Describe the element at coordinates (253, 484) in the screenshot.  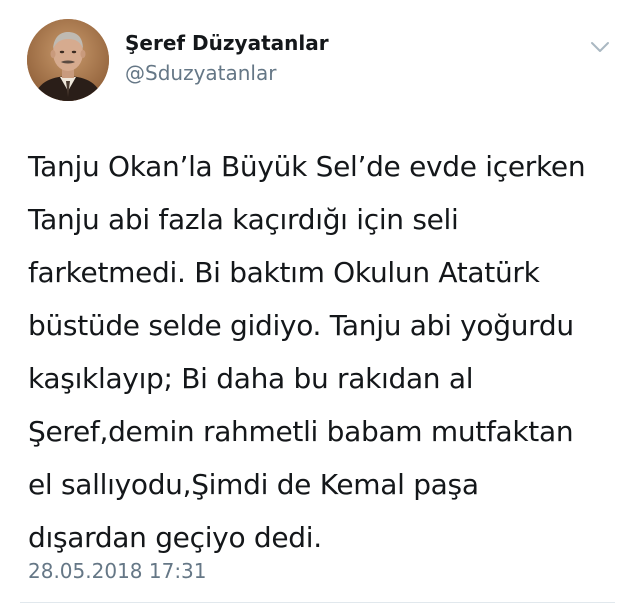
I see `tweet-text-line: el sallıyodu,Şimdi de Kemal paşa` at that location.